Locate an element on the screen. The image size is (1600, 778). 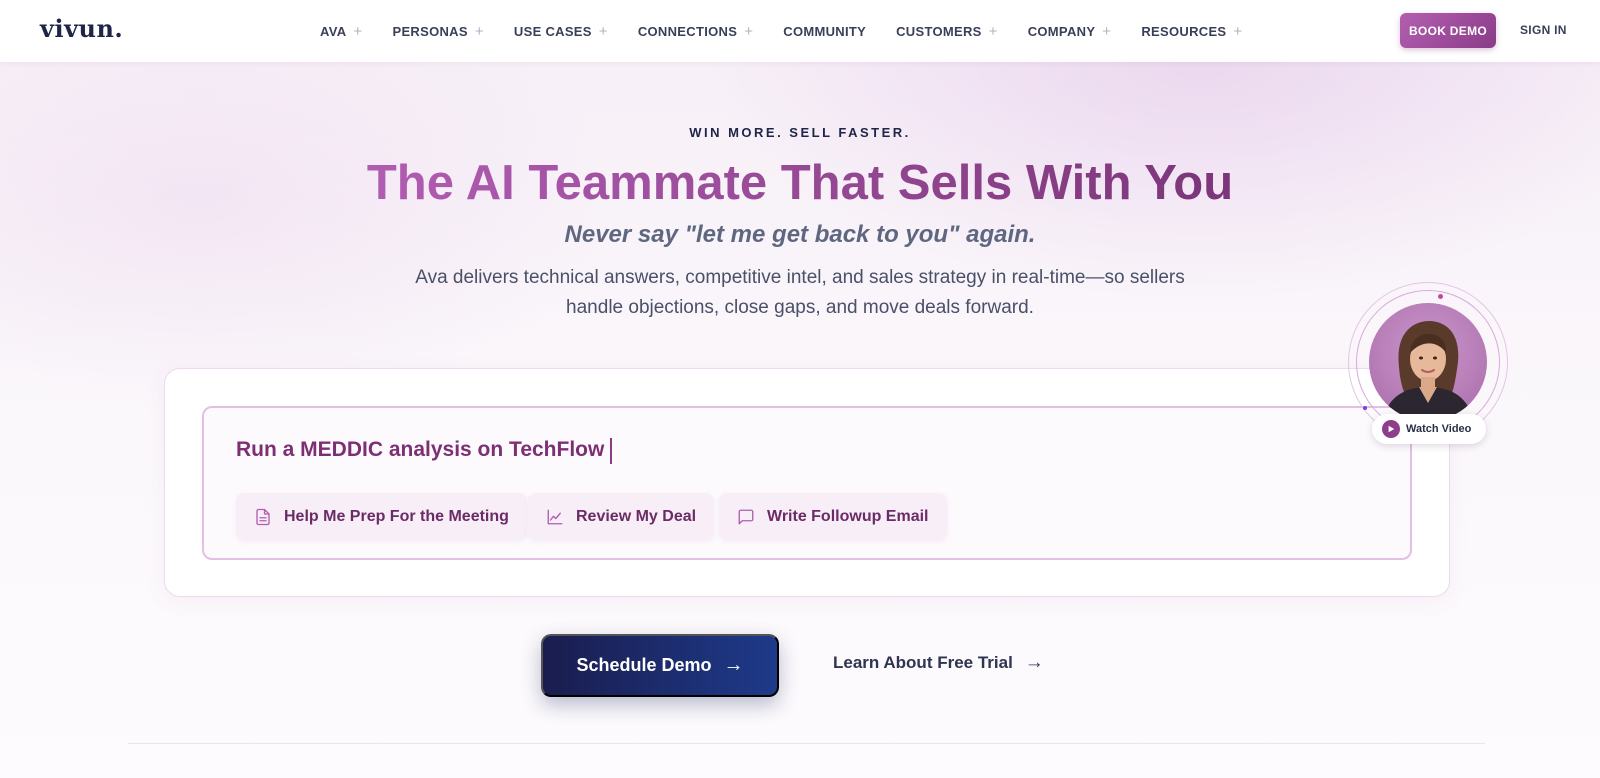
brand-logo: vivun. is located at coordinates (81, 28).